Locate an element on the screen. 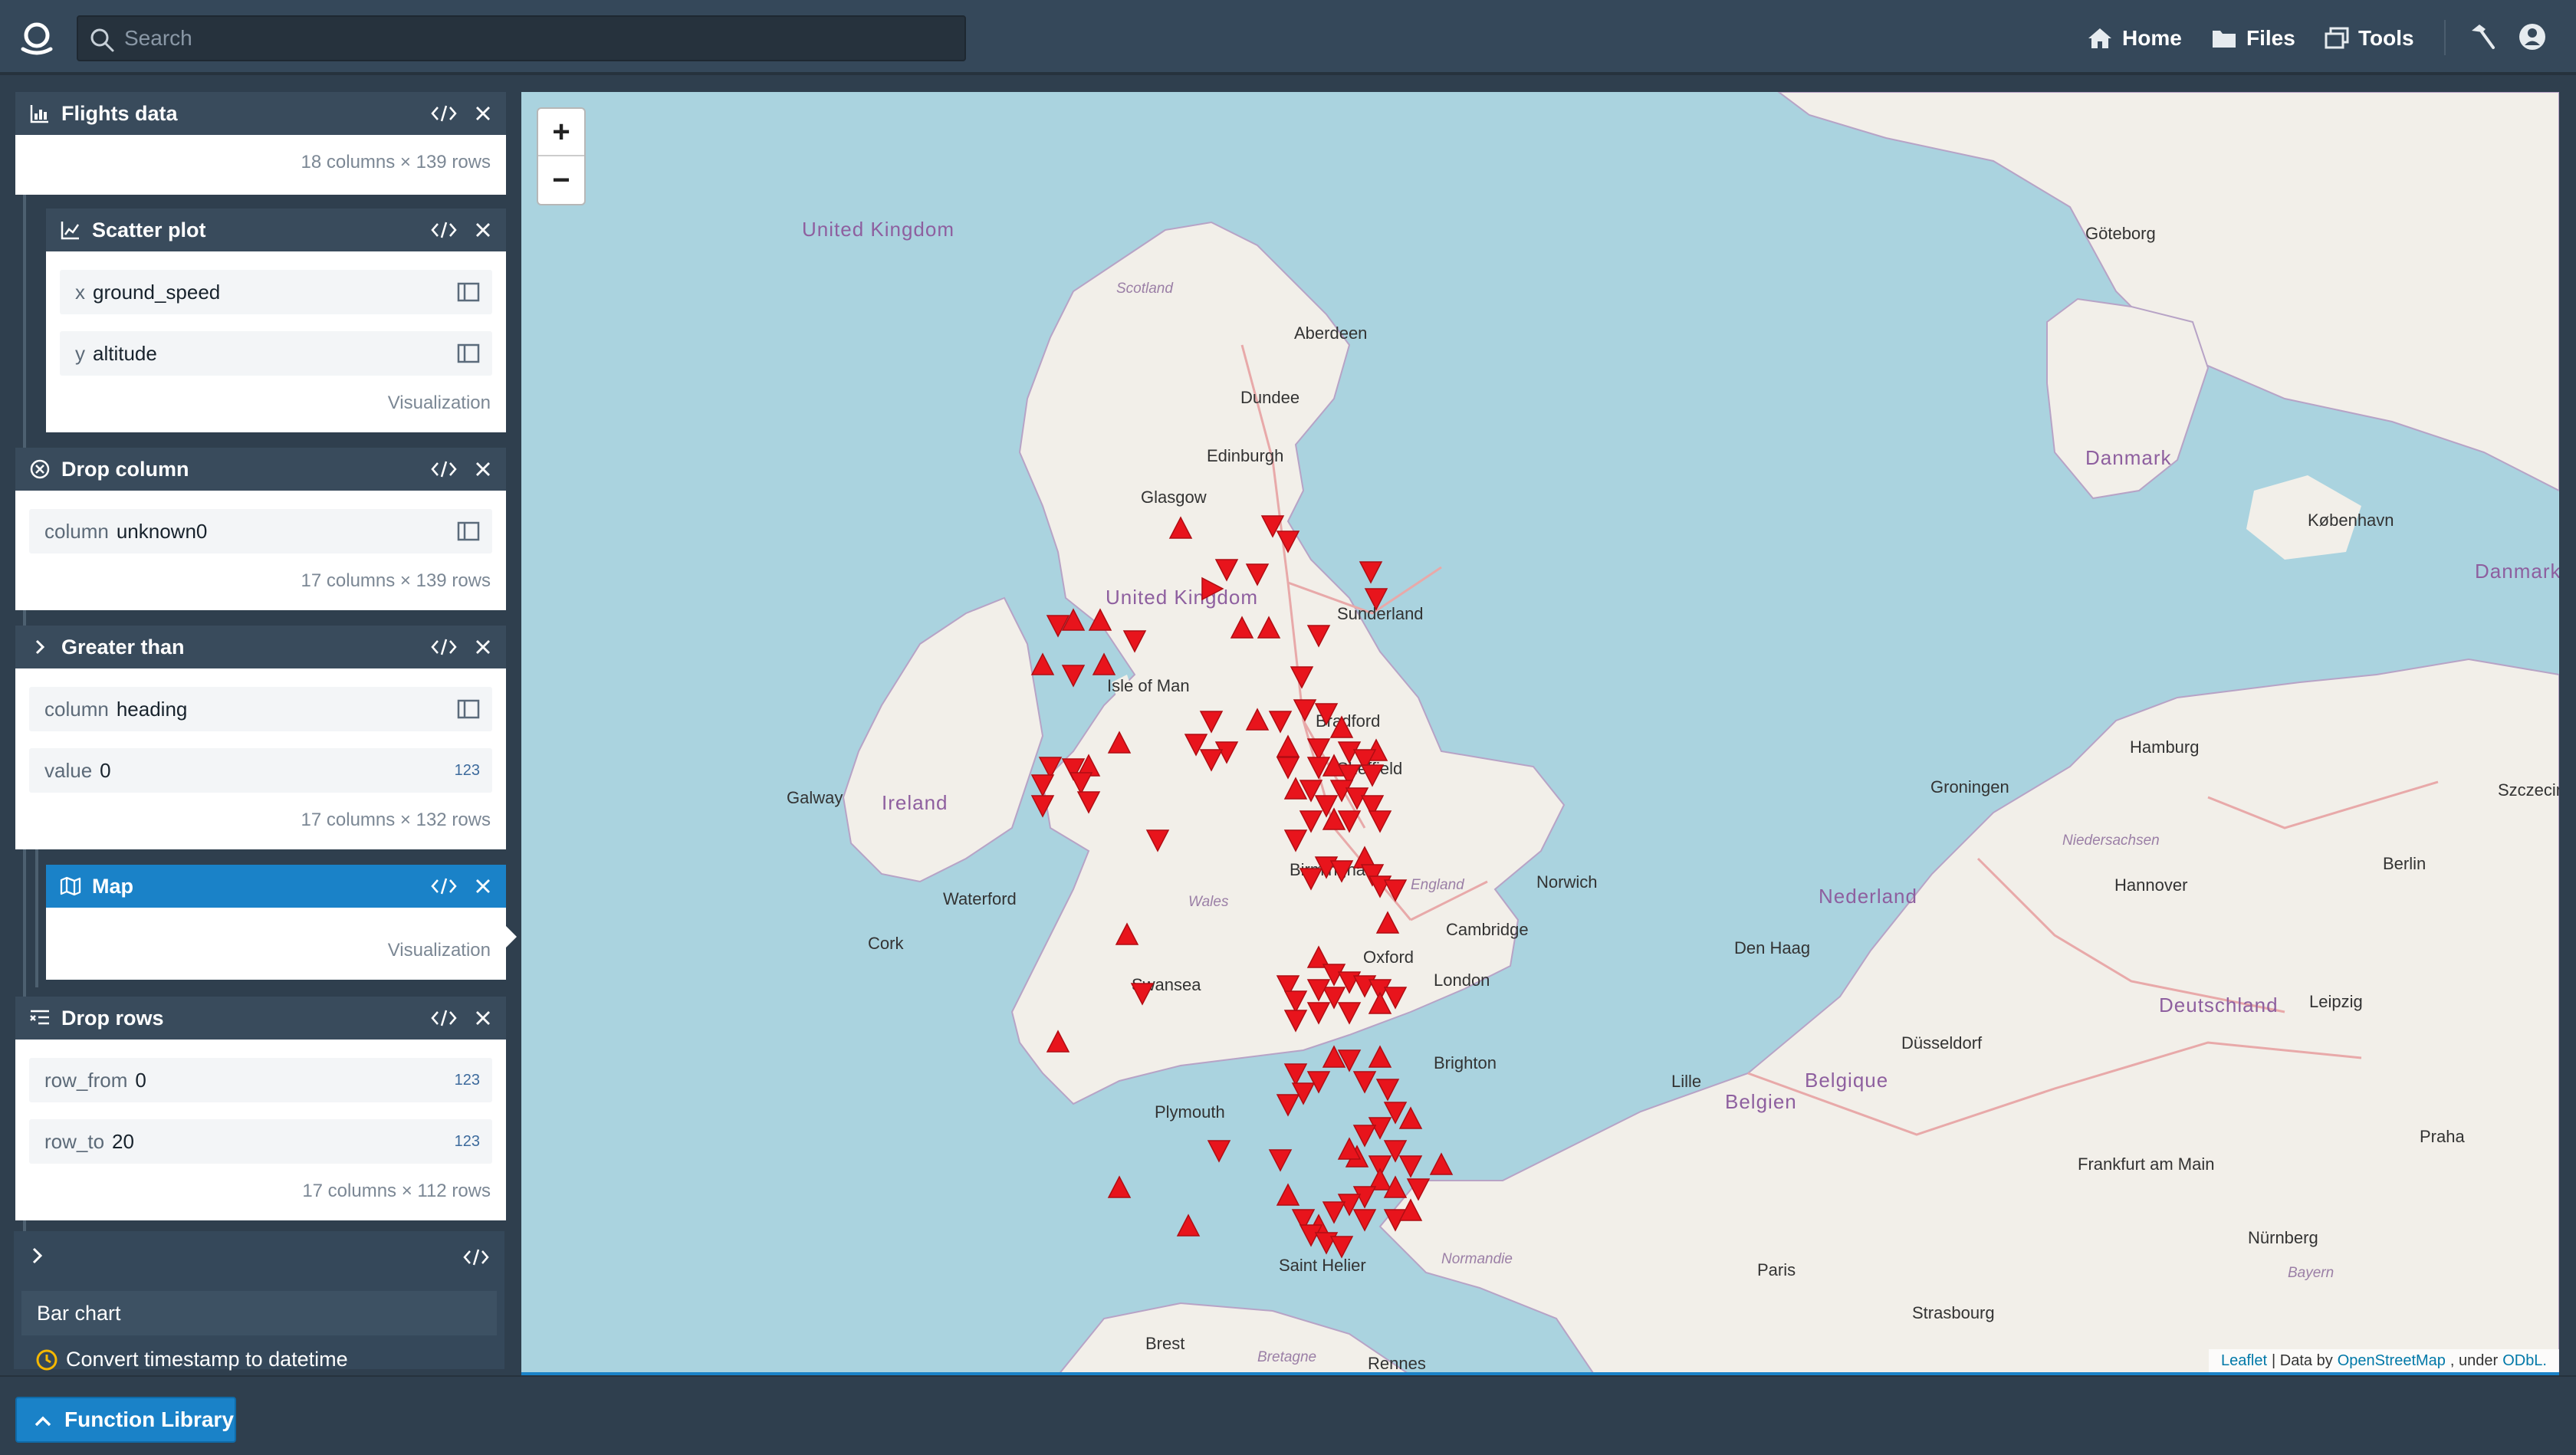 The height and width of the screenshot is (1455, 2576). row-from-field: row_from 0 123 is located at coordinates (260, 1080).